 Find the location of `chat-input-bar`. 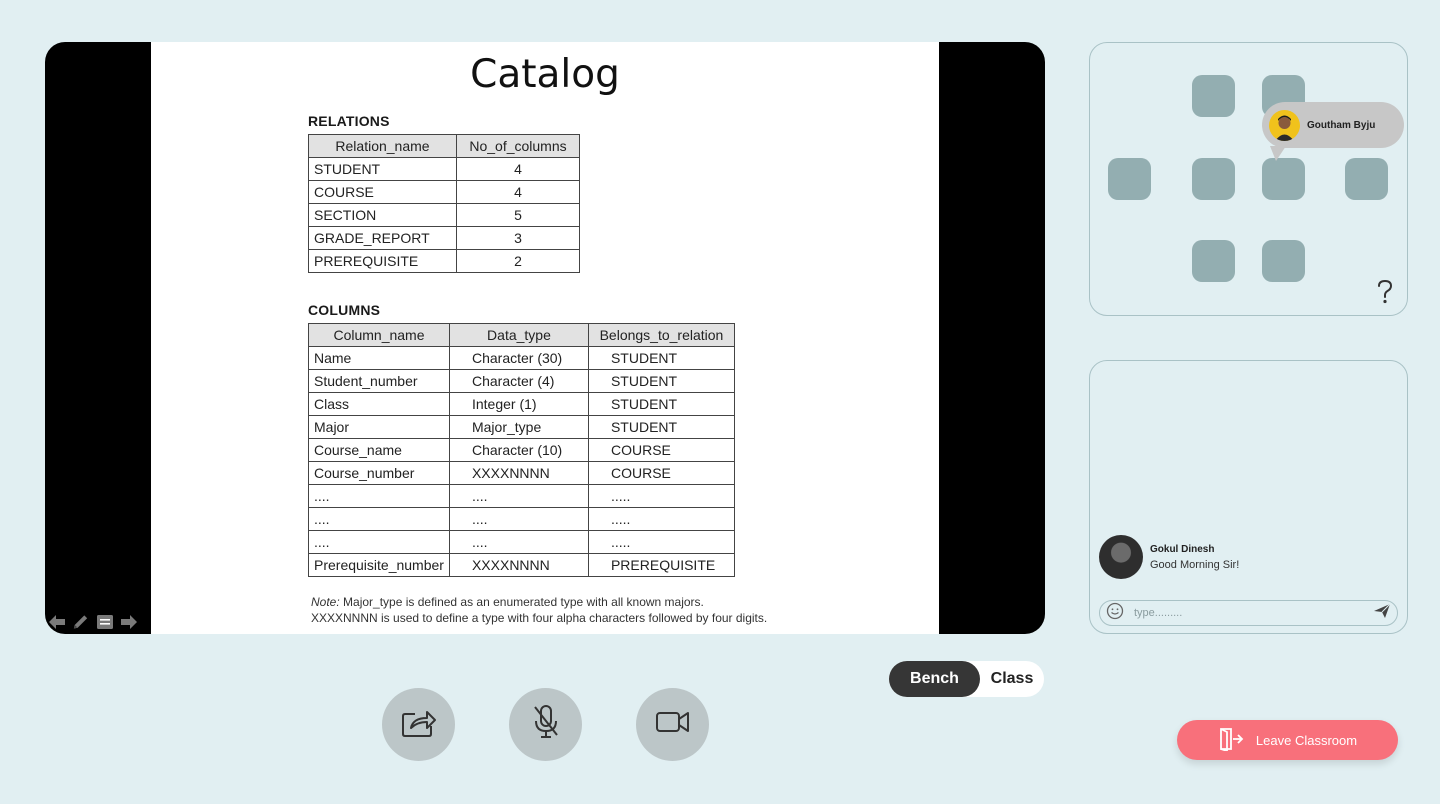

chat-input-bar is located at coordinates (1248, 613).